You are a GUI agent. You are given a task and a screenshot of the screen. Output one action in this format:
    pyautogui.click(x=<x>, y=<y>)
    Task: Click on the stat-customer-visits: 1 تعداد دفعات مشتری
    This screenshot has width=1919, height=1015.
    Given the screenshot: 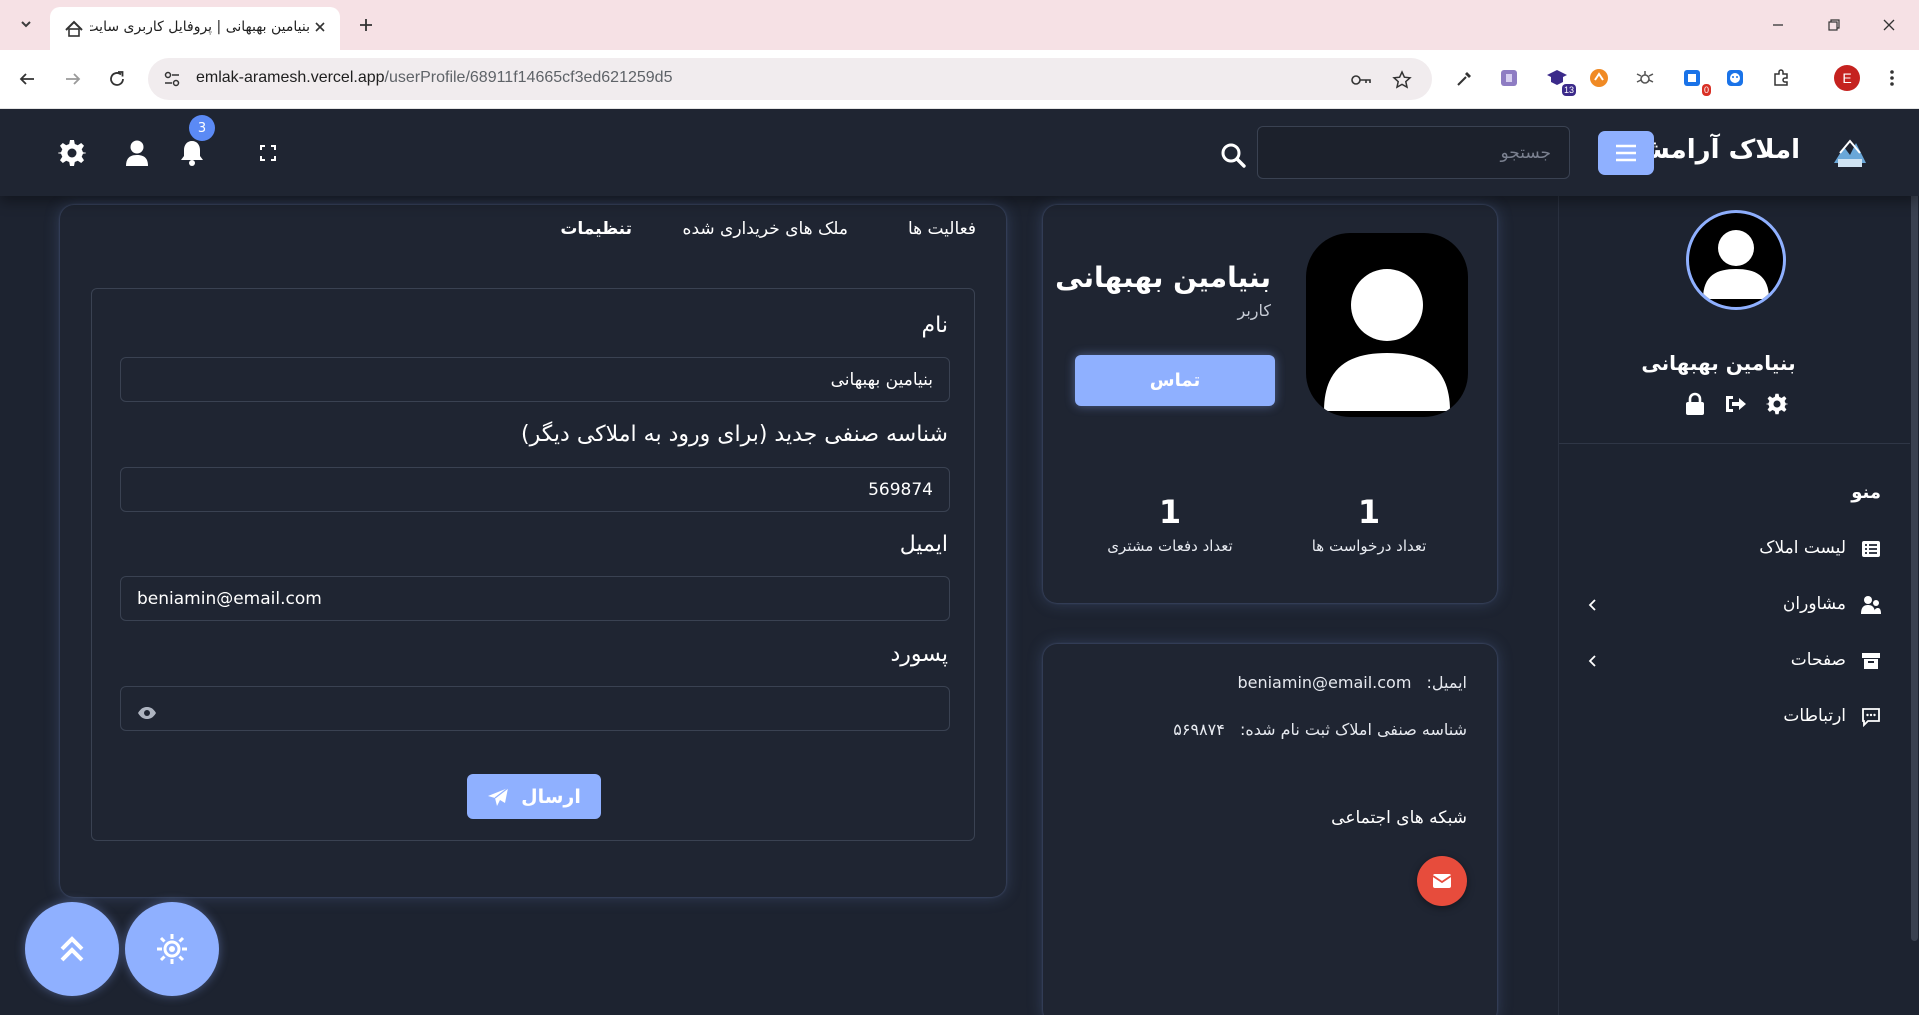 What is the action you would take?
    pyautogui.click(x=1170, y=524)
    